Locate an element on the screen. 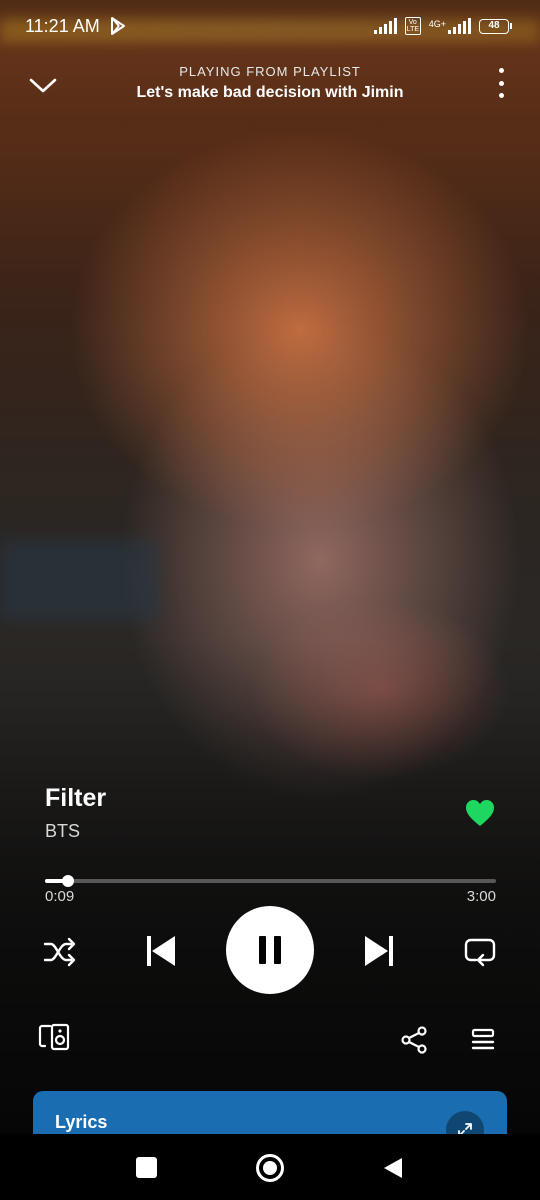 The image size is (540, 1200). progress-track is located at coordinates (270, 881).